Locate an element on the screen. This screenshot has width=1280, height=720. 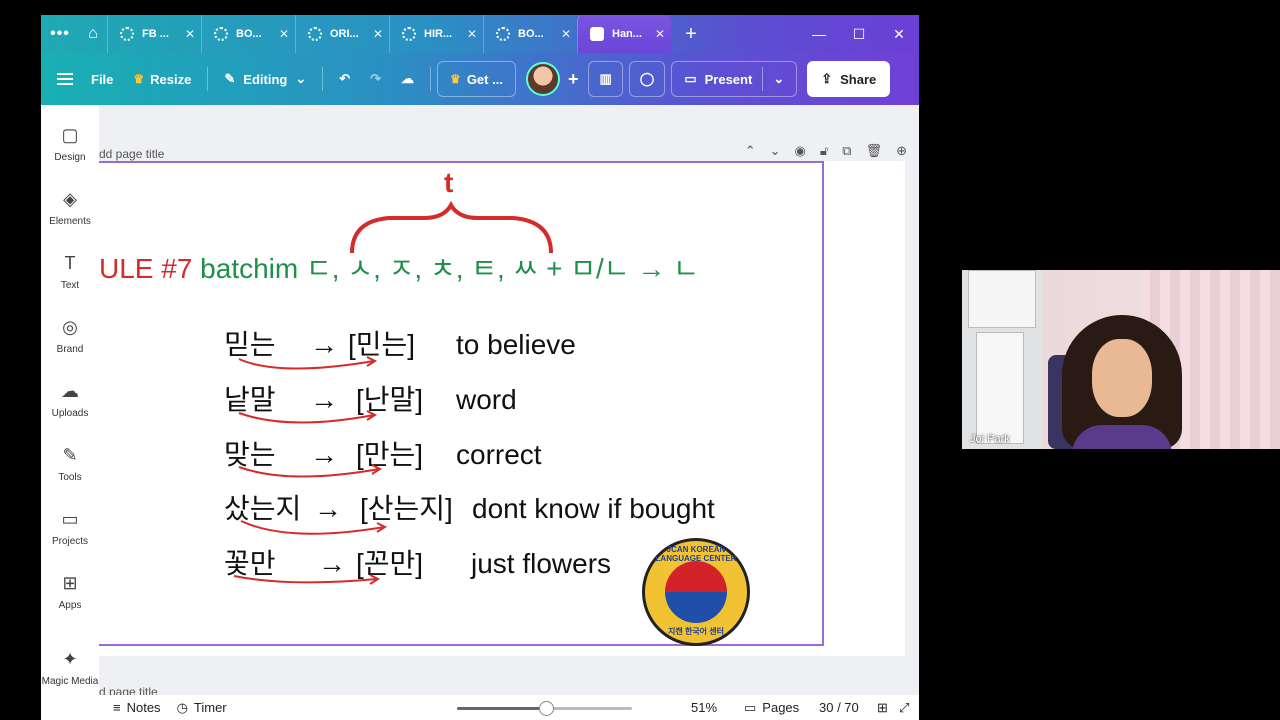
duplicate-icon: ⧉ is located at coordinates (846, 151).